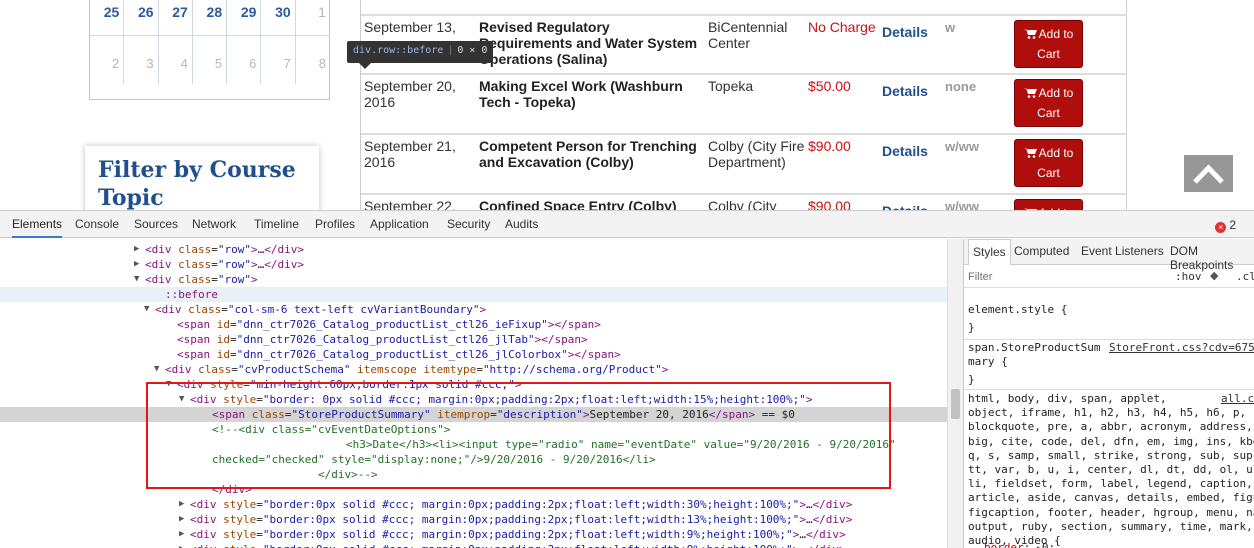 This screenshot has width=1254, height=548. What do you see at coordinates (1048, 163) in the screenshot?
I see `add-to-cart-button: Add to Cart` at bounding box center [1048, 163].